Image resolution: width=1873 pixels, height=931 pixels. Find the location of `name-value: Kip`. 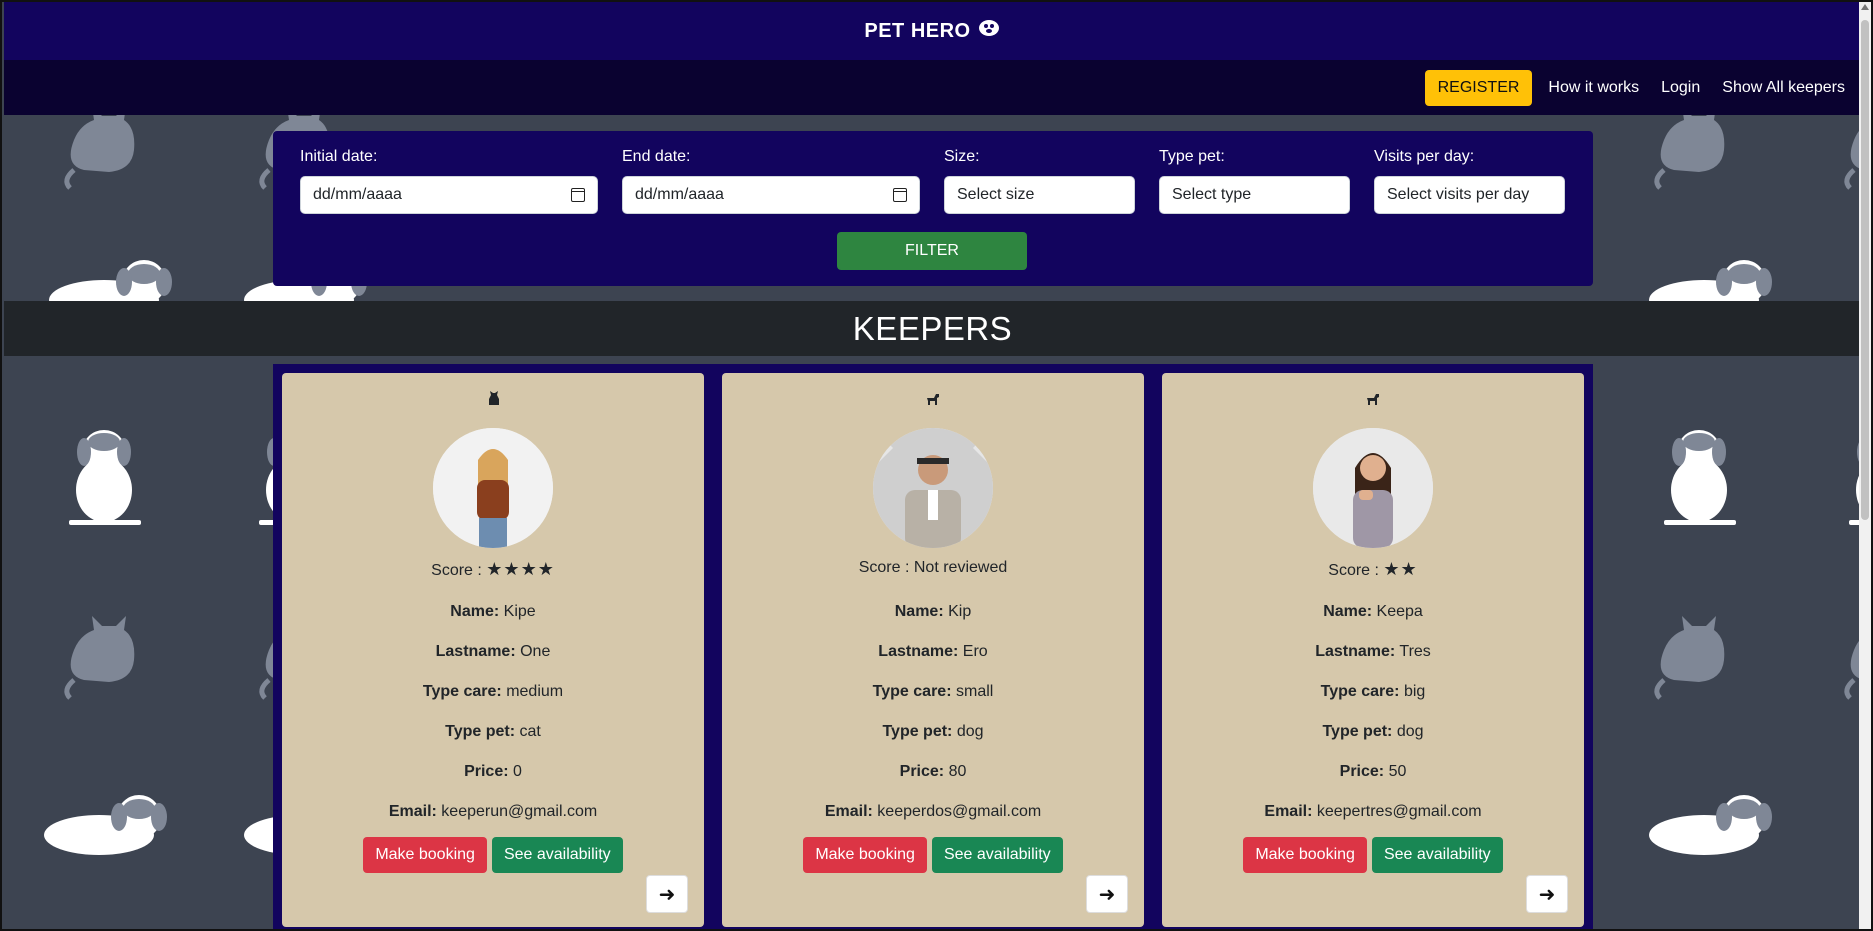

name-value: Kip is located at coordinates (960, 611).